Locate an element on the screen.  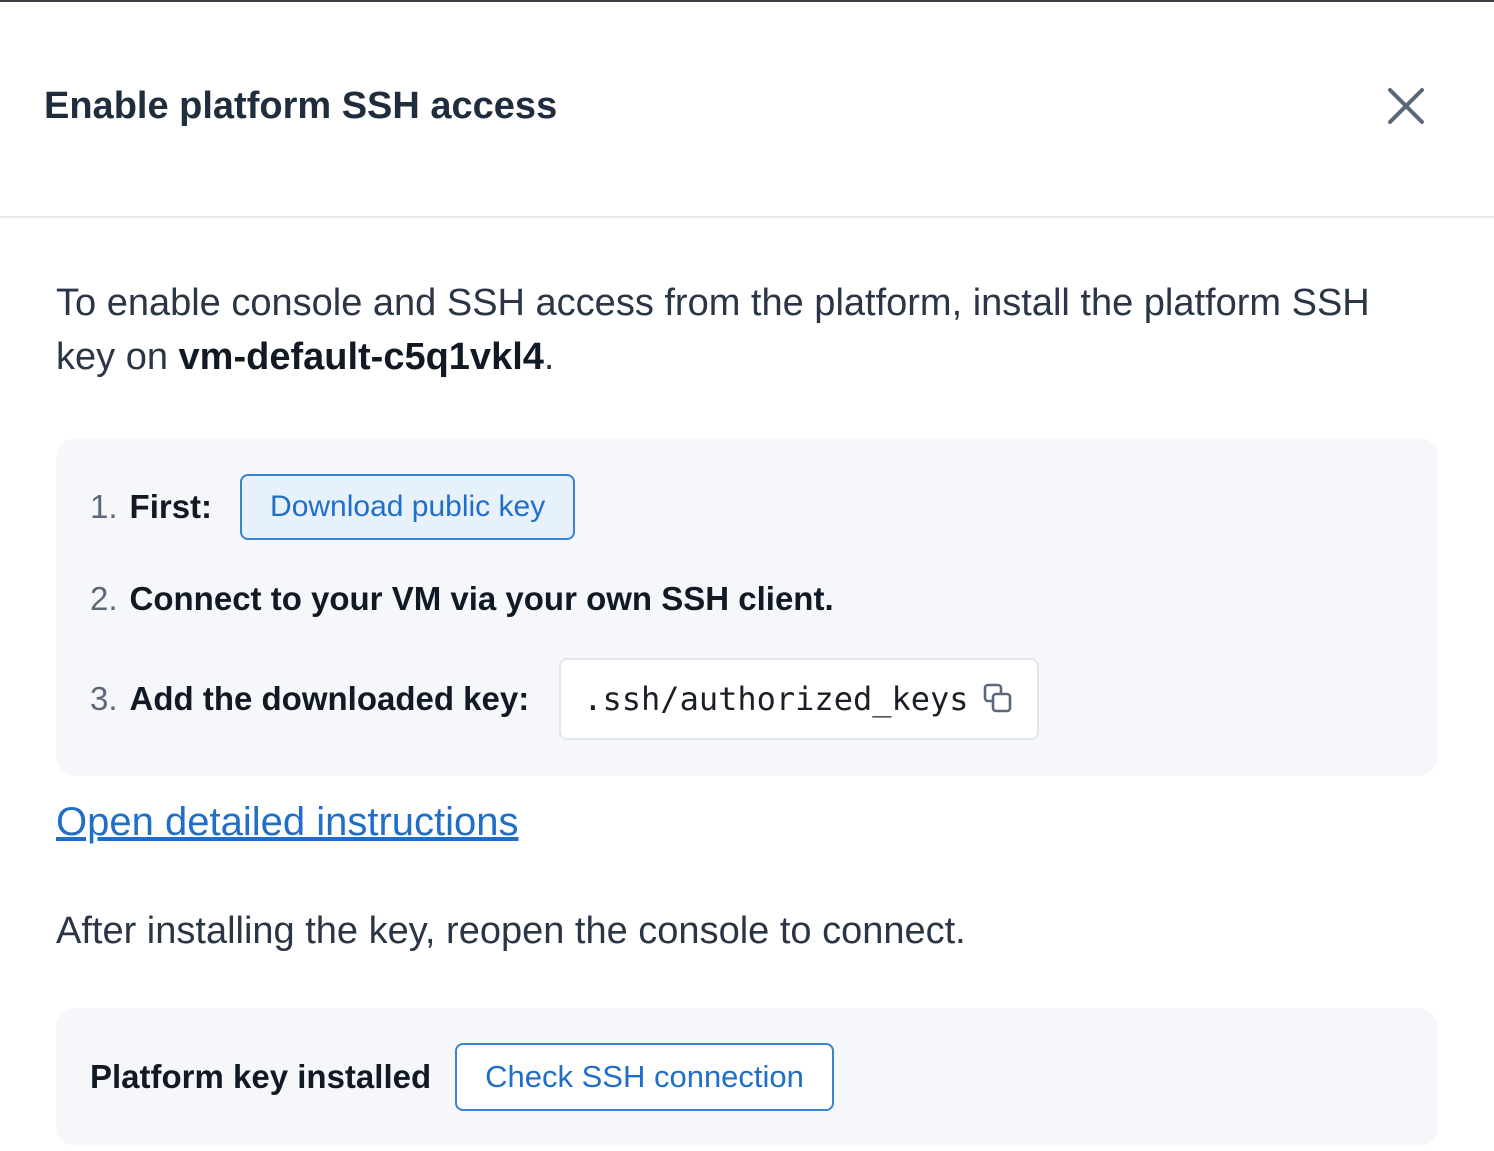
step-label: Add the downloaded key: is located at coordinates (329, 698).